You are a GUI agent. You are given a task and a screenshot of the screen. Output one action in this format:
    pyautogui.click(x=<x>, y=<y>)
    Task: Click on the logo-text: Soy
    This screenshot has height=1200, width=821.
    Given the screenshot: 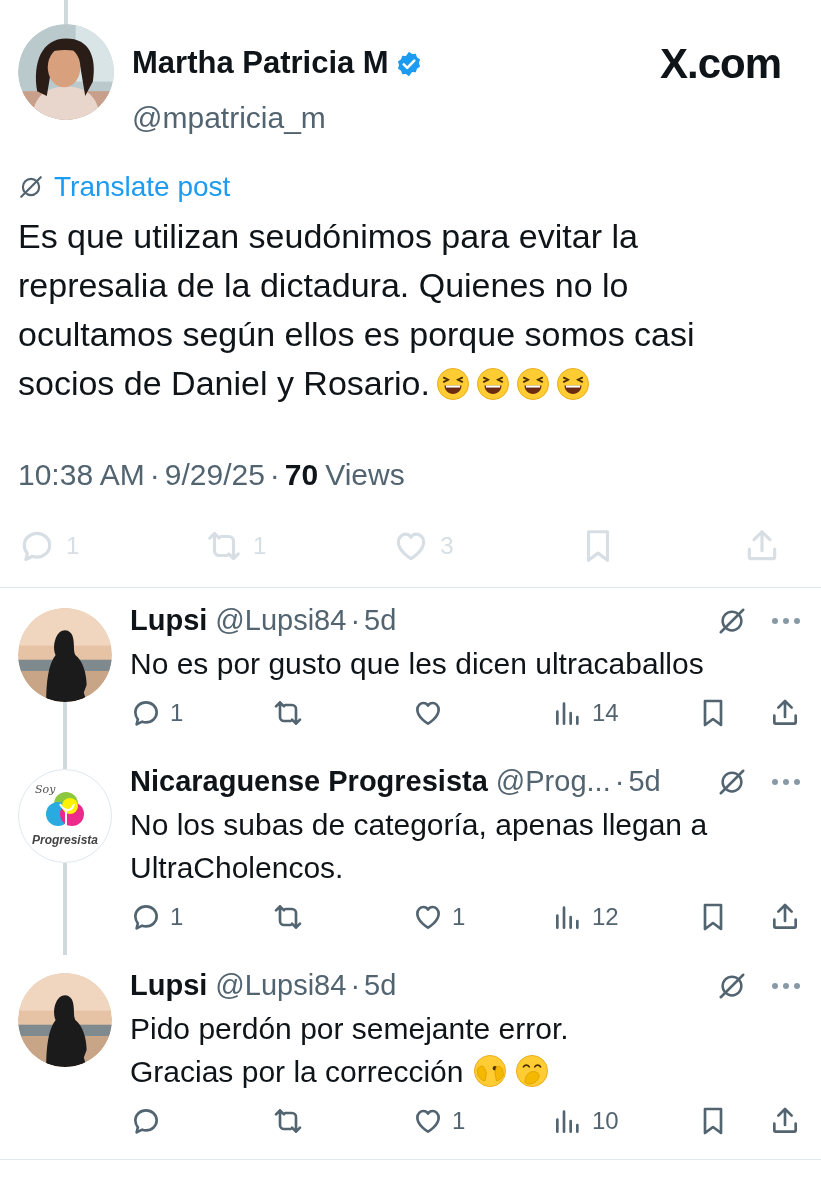 What is the action you would take?
    pyautogui.click(x=45, y=790)
    